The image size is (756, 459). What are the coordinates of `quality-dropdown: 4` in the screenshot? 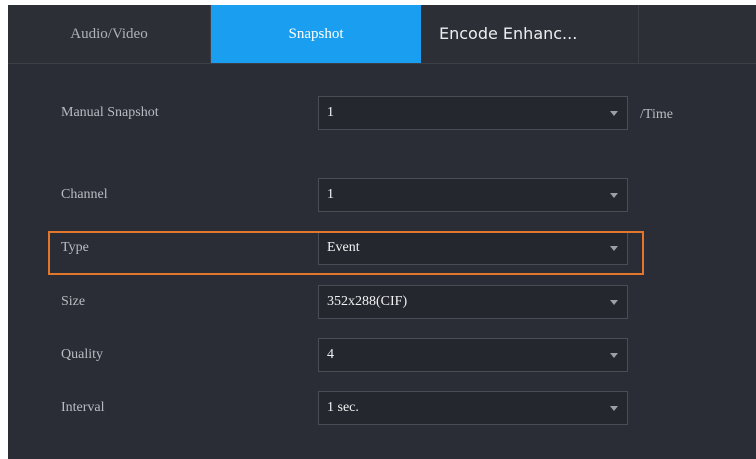 It's located at (473, 355).